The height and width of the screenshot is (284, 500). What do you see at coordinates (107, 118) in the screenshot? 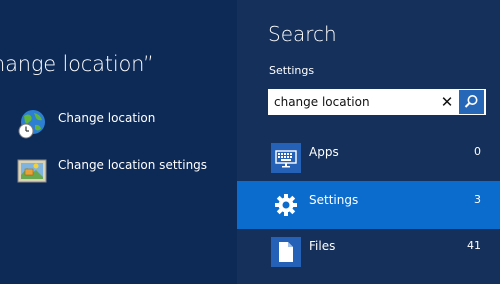
I see `result-label: Change location` at bounding box center [107, 118].